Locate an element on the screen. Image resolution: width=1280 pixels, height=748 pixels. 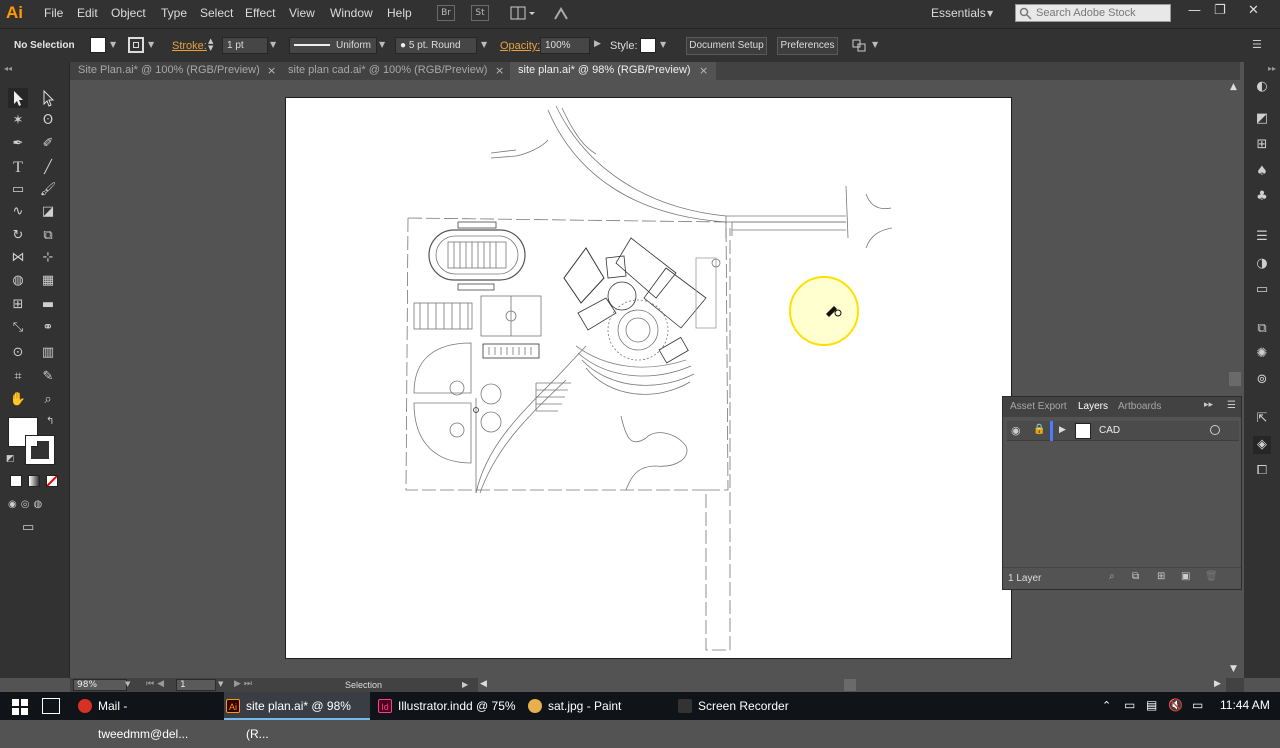
stroke-weight-chevron-icon: ▼ is located at coordinates (273, 44).